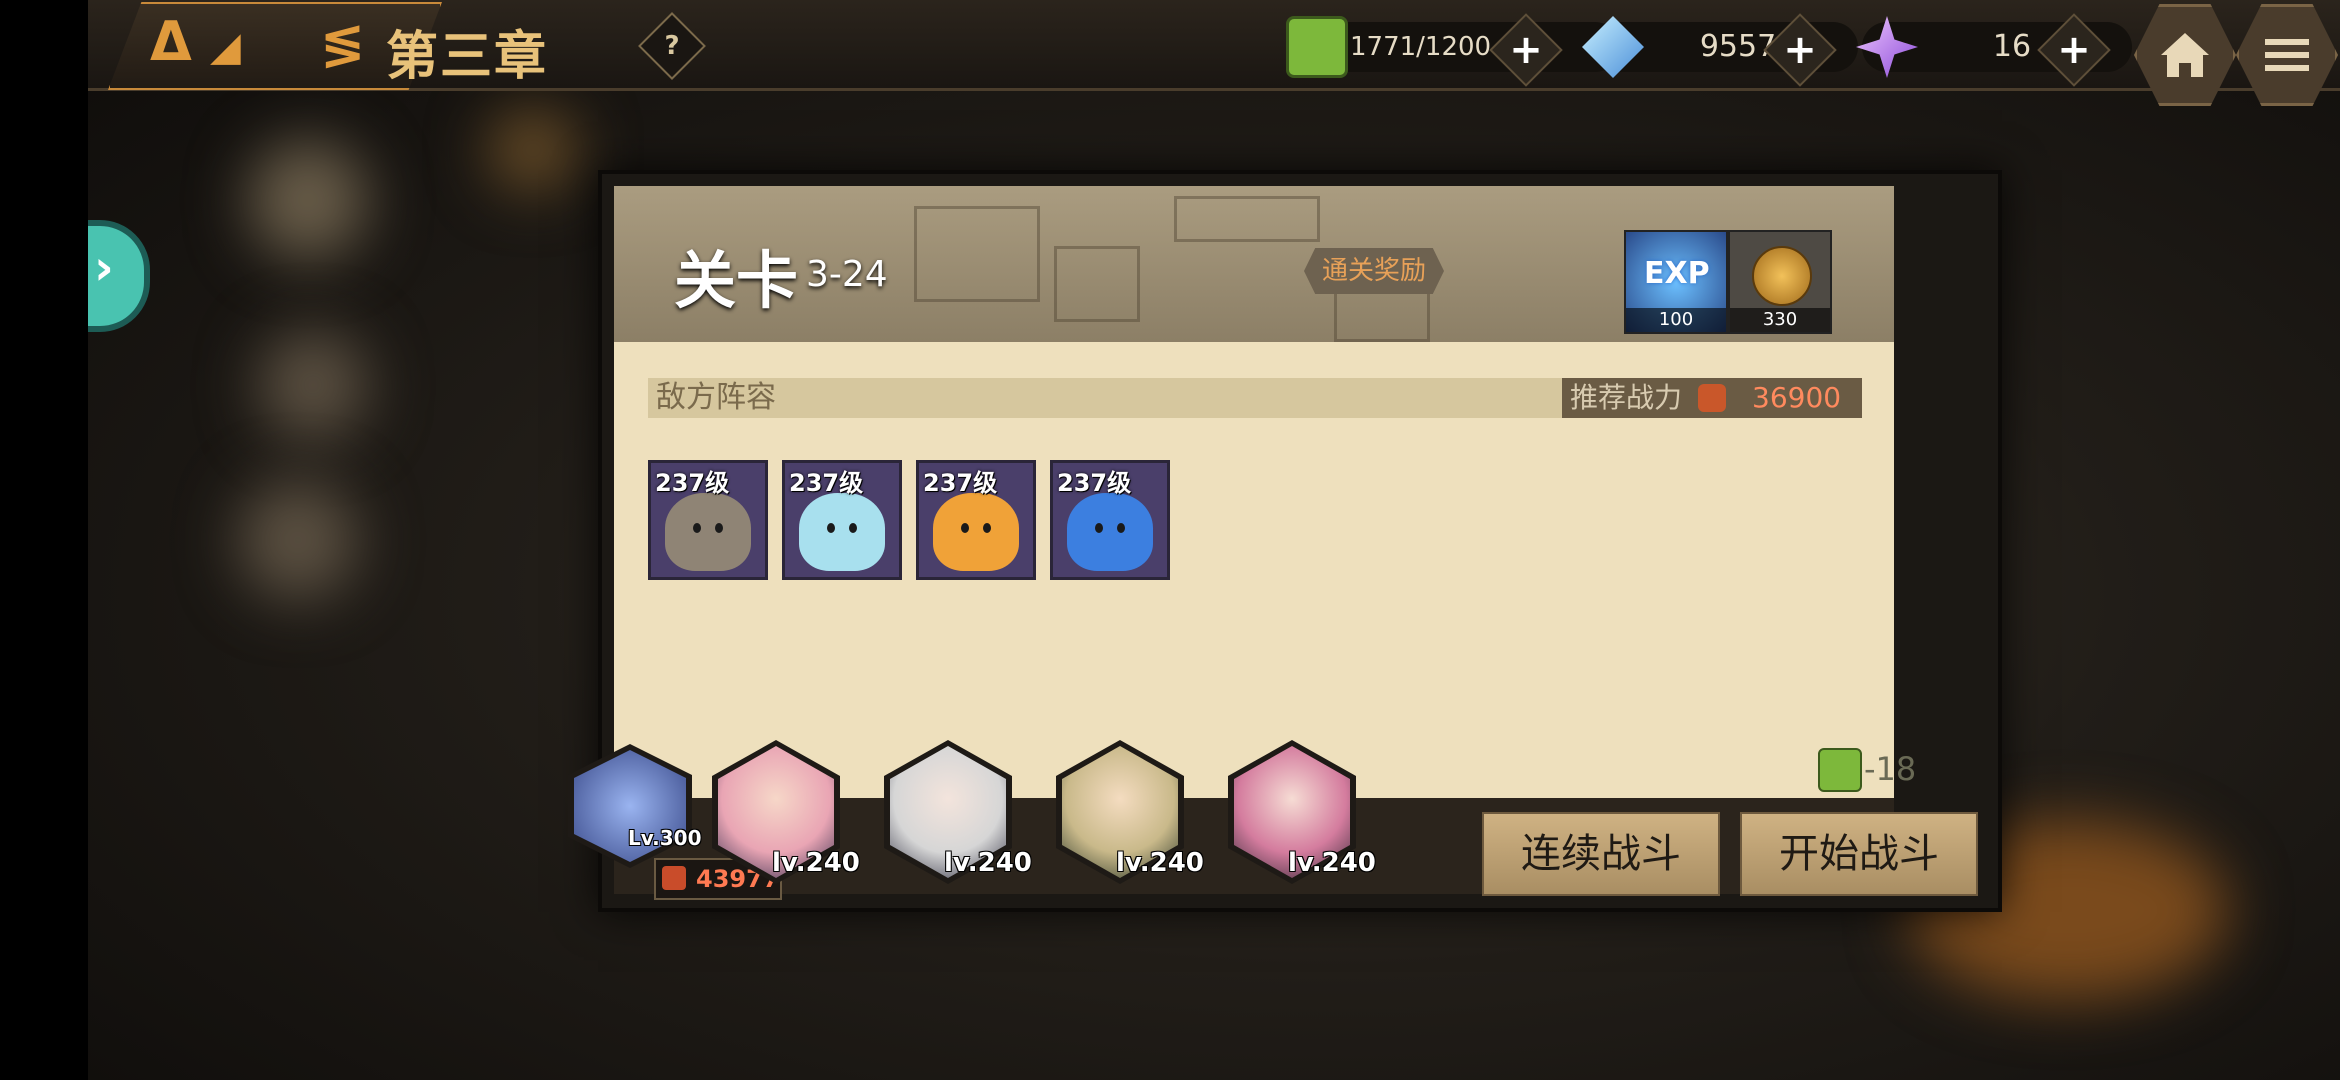 This screenshot has height=1080, width=2340. Describe the element at coordinates (1782, 276) in the screenshot. I see `gold-coin-icon` at that location.